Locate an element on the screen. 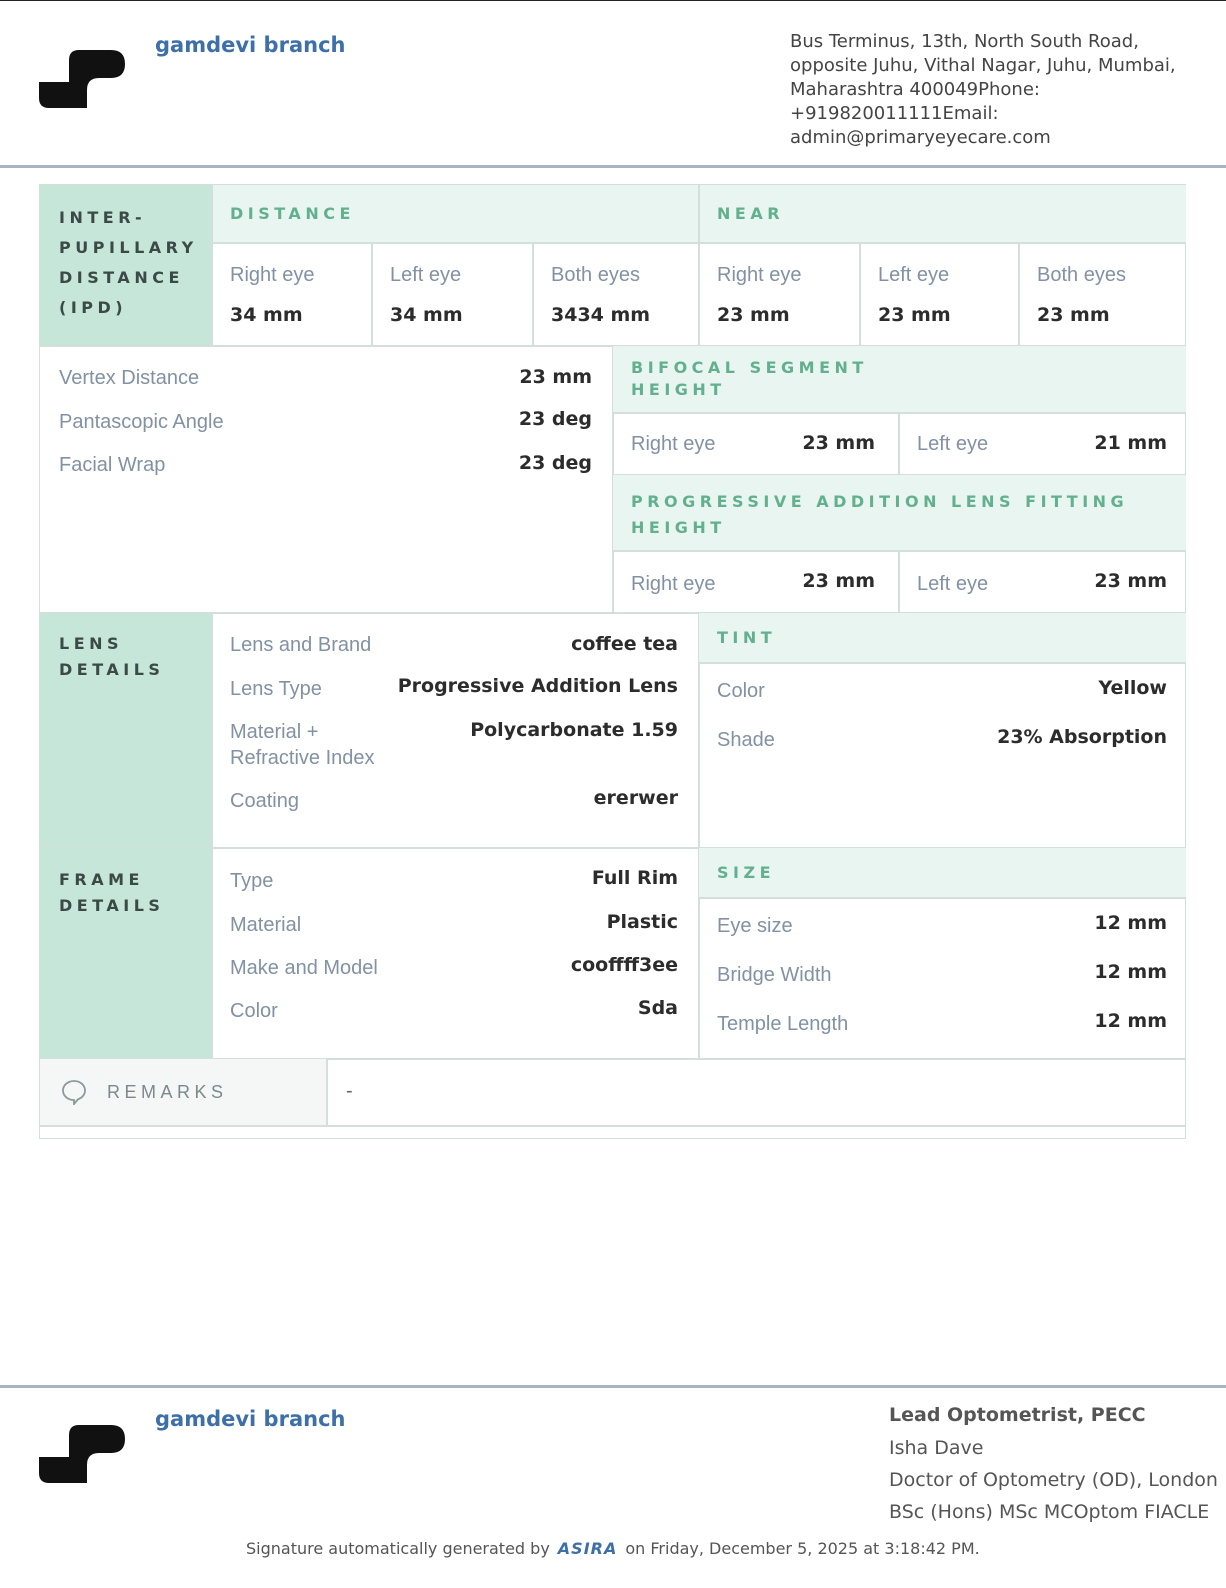  comment-bubble-icon is located at coordinates (74, 1093).